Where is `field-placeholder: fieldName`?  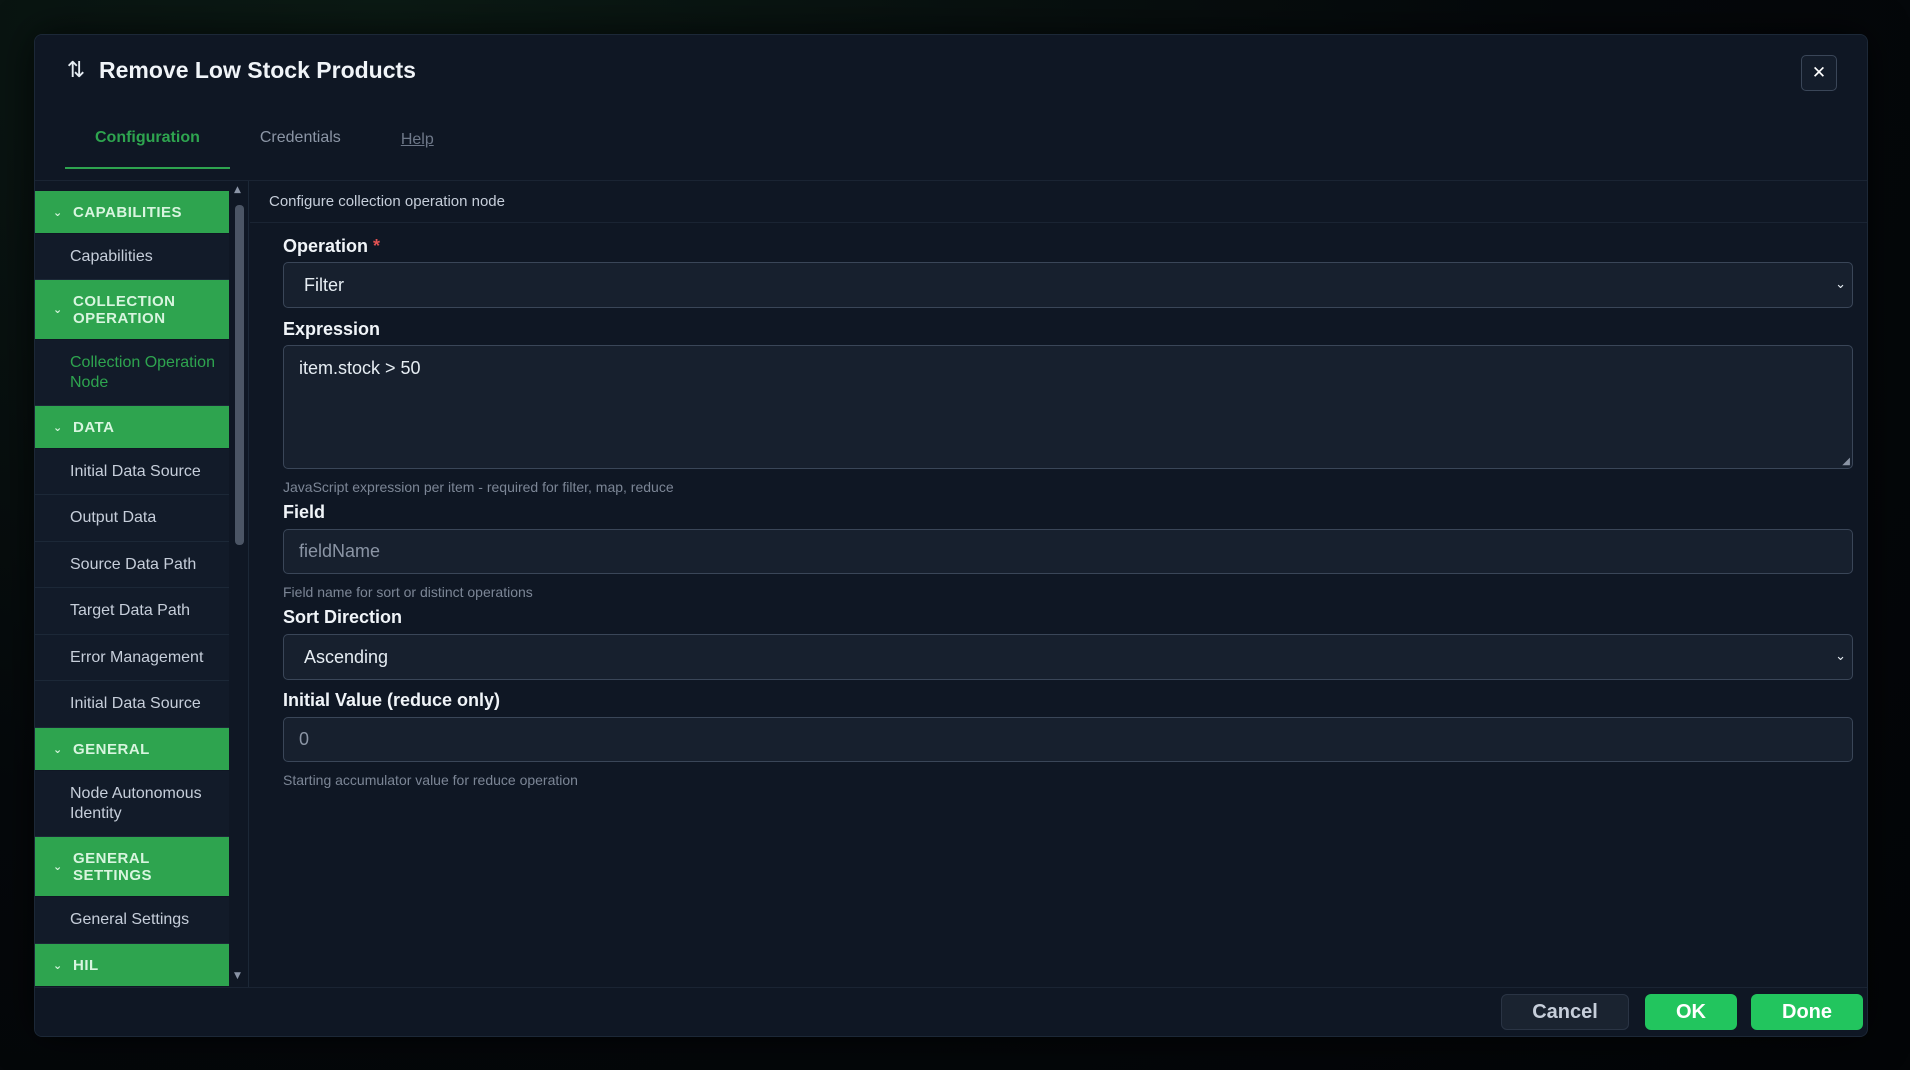 field-placeholder: fieldName is located at coordinates (340, 551).